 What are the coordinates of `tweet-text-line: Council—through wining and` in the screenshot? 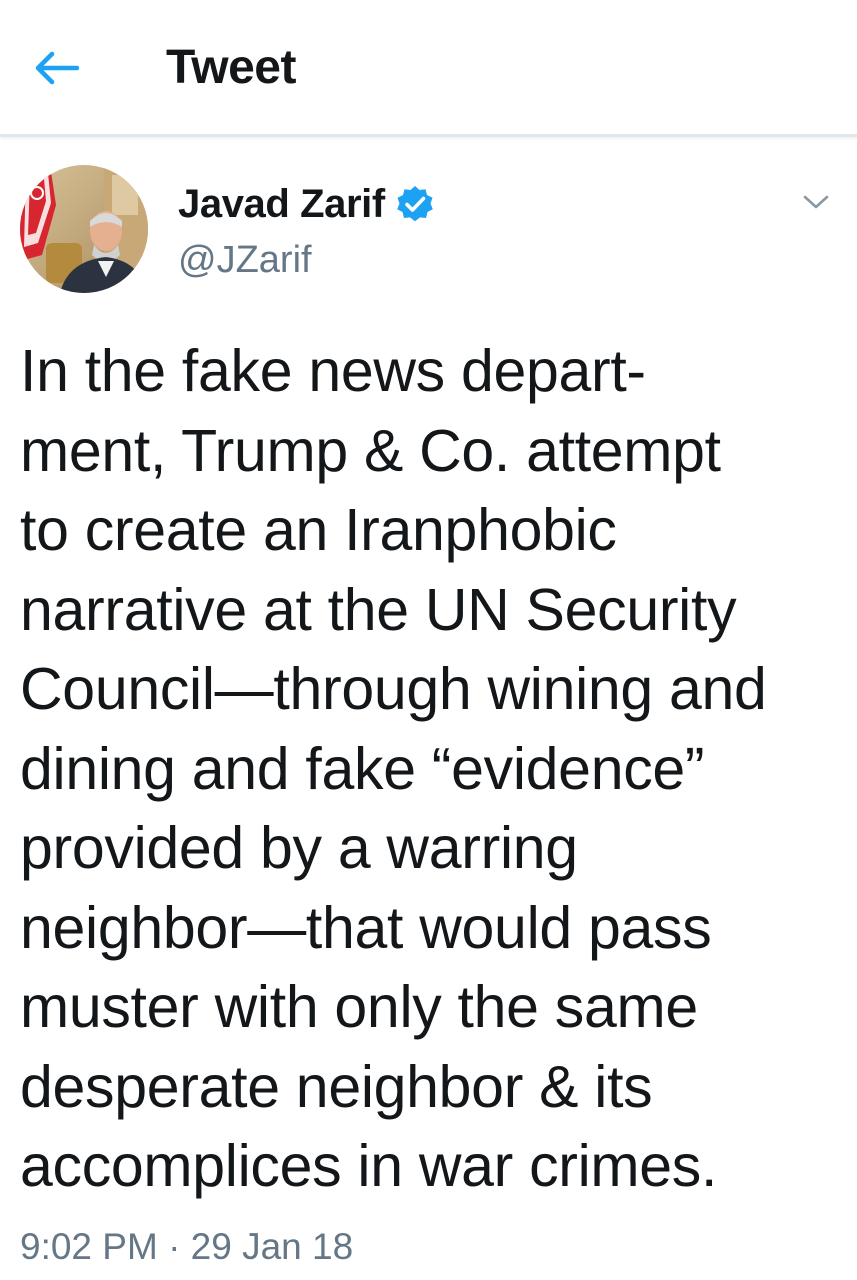 It's located at (393, 689).